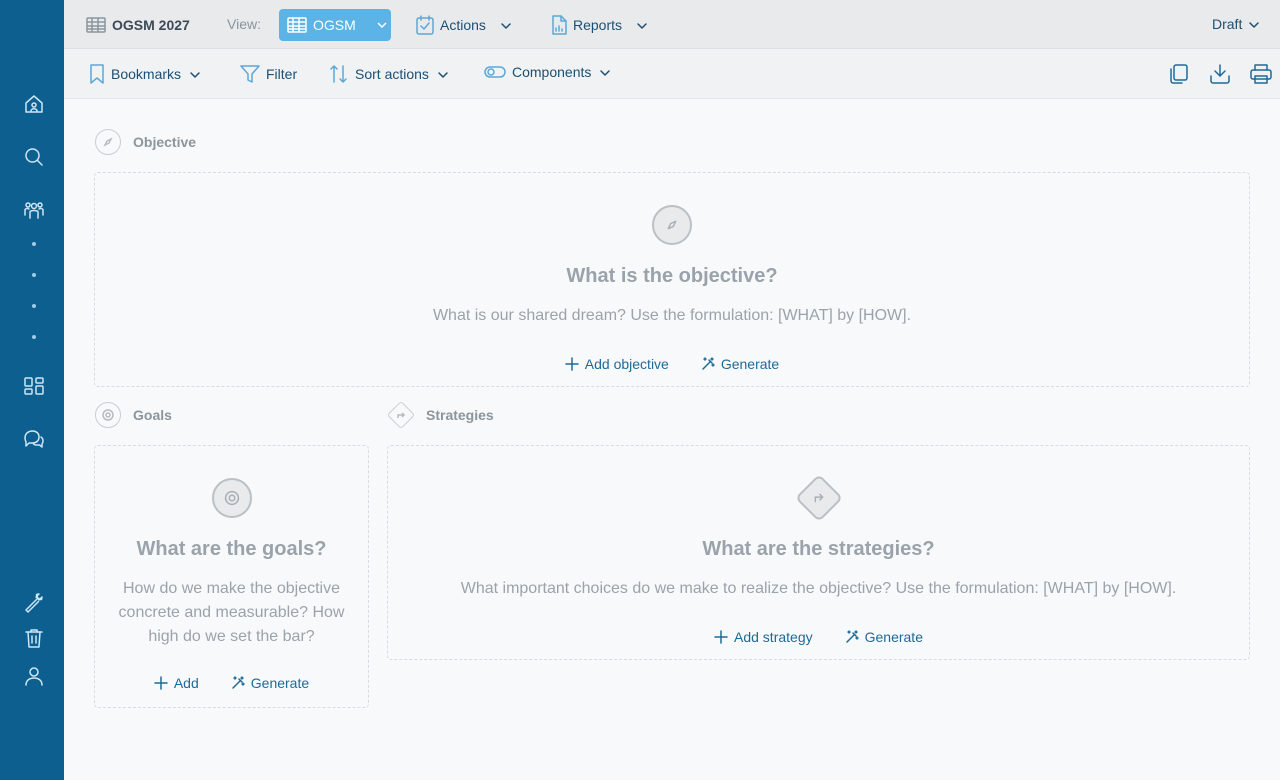  What do you see at coordinates (34, 210) in the screenshot?
I see `team-icon` at bounding box center [34, 210].